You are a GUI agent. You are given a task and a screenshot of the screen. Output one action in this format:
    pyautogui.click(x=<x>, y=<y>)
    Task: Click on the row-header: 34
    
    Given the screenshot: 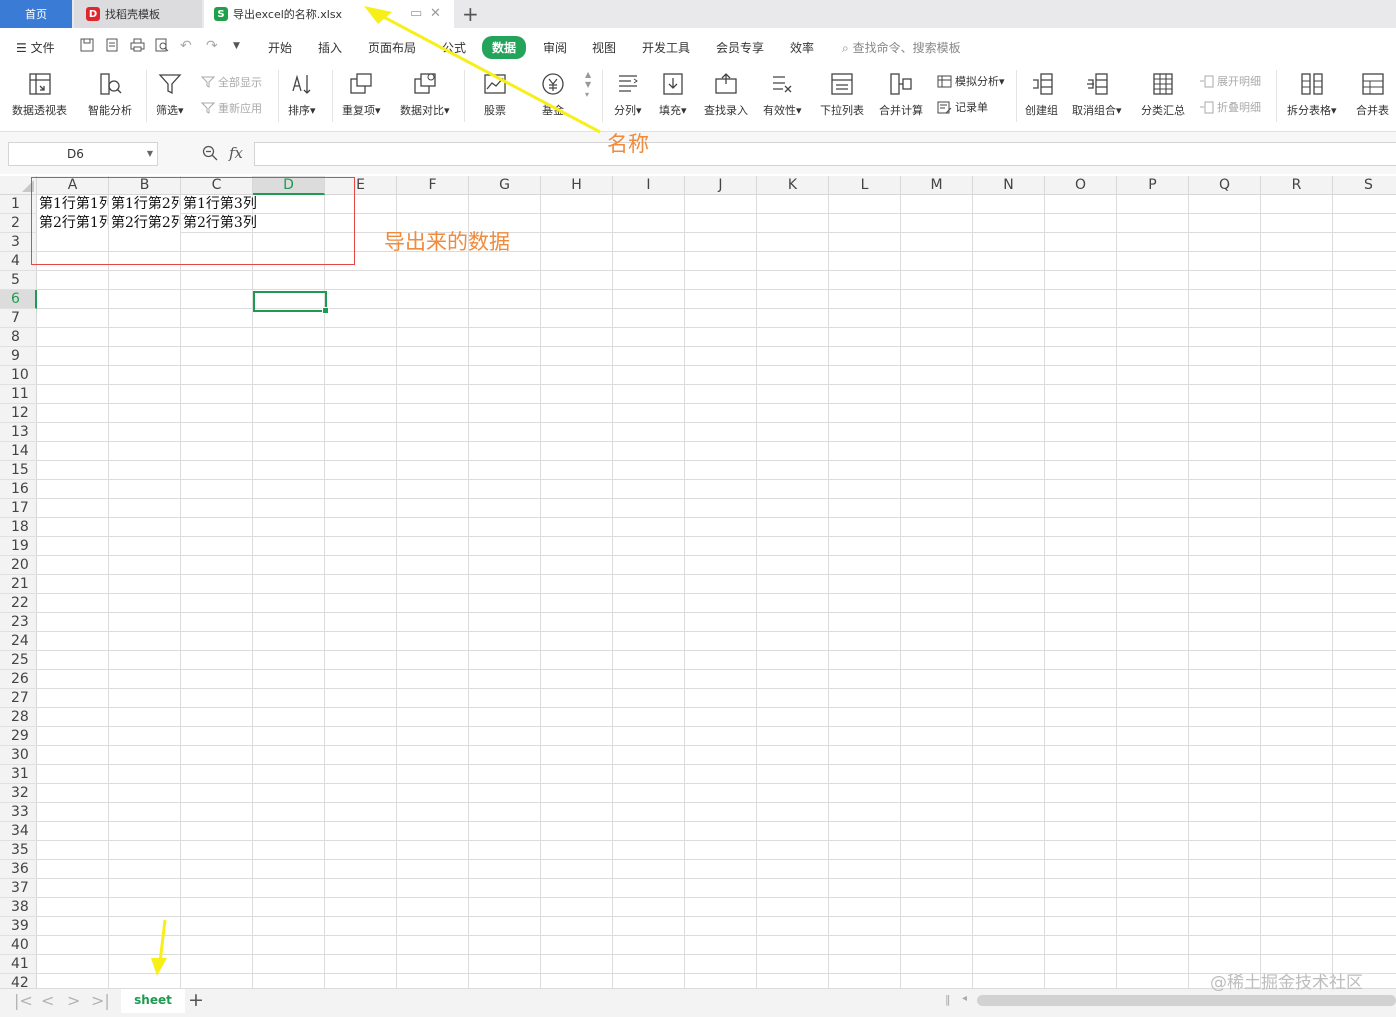 What is the action you would take?
    pyautogui.click(x=18, y=831)
    